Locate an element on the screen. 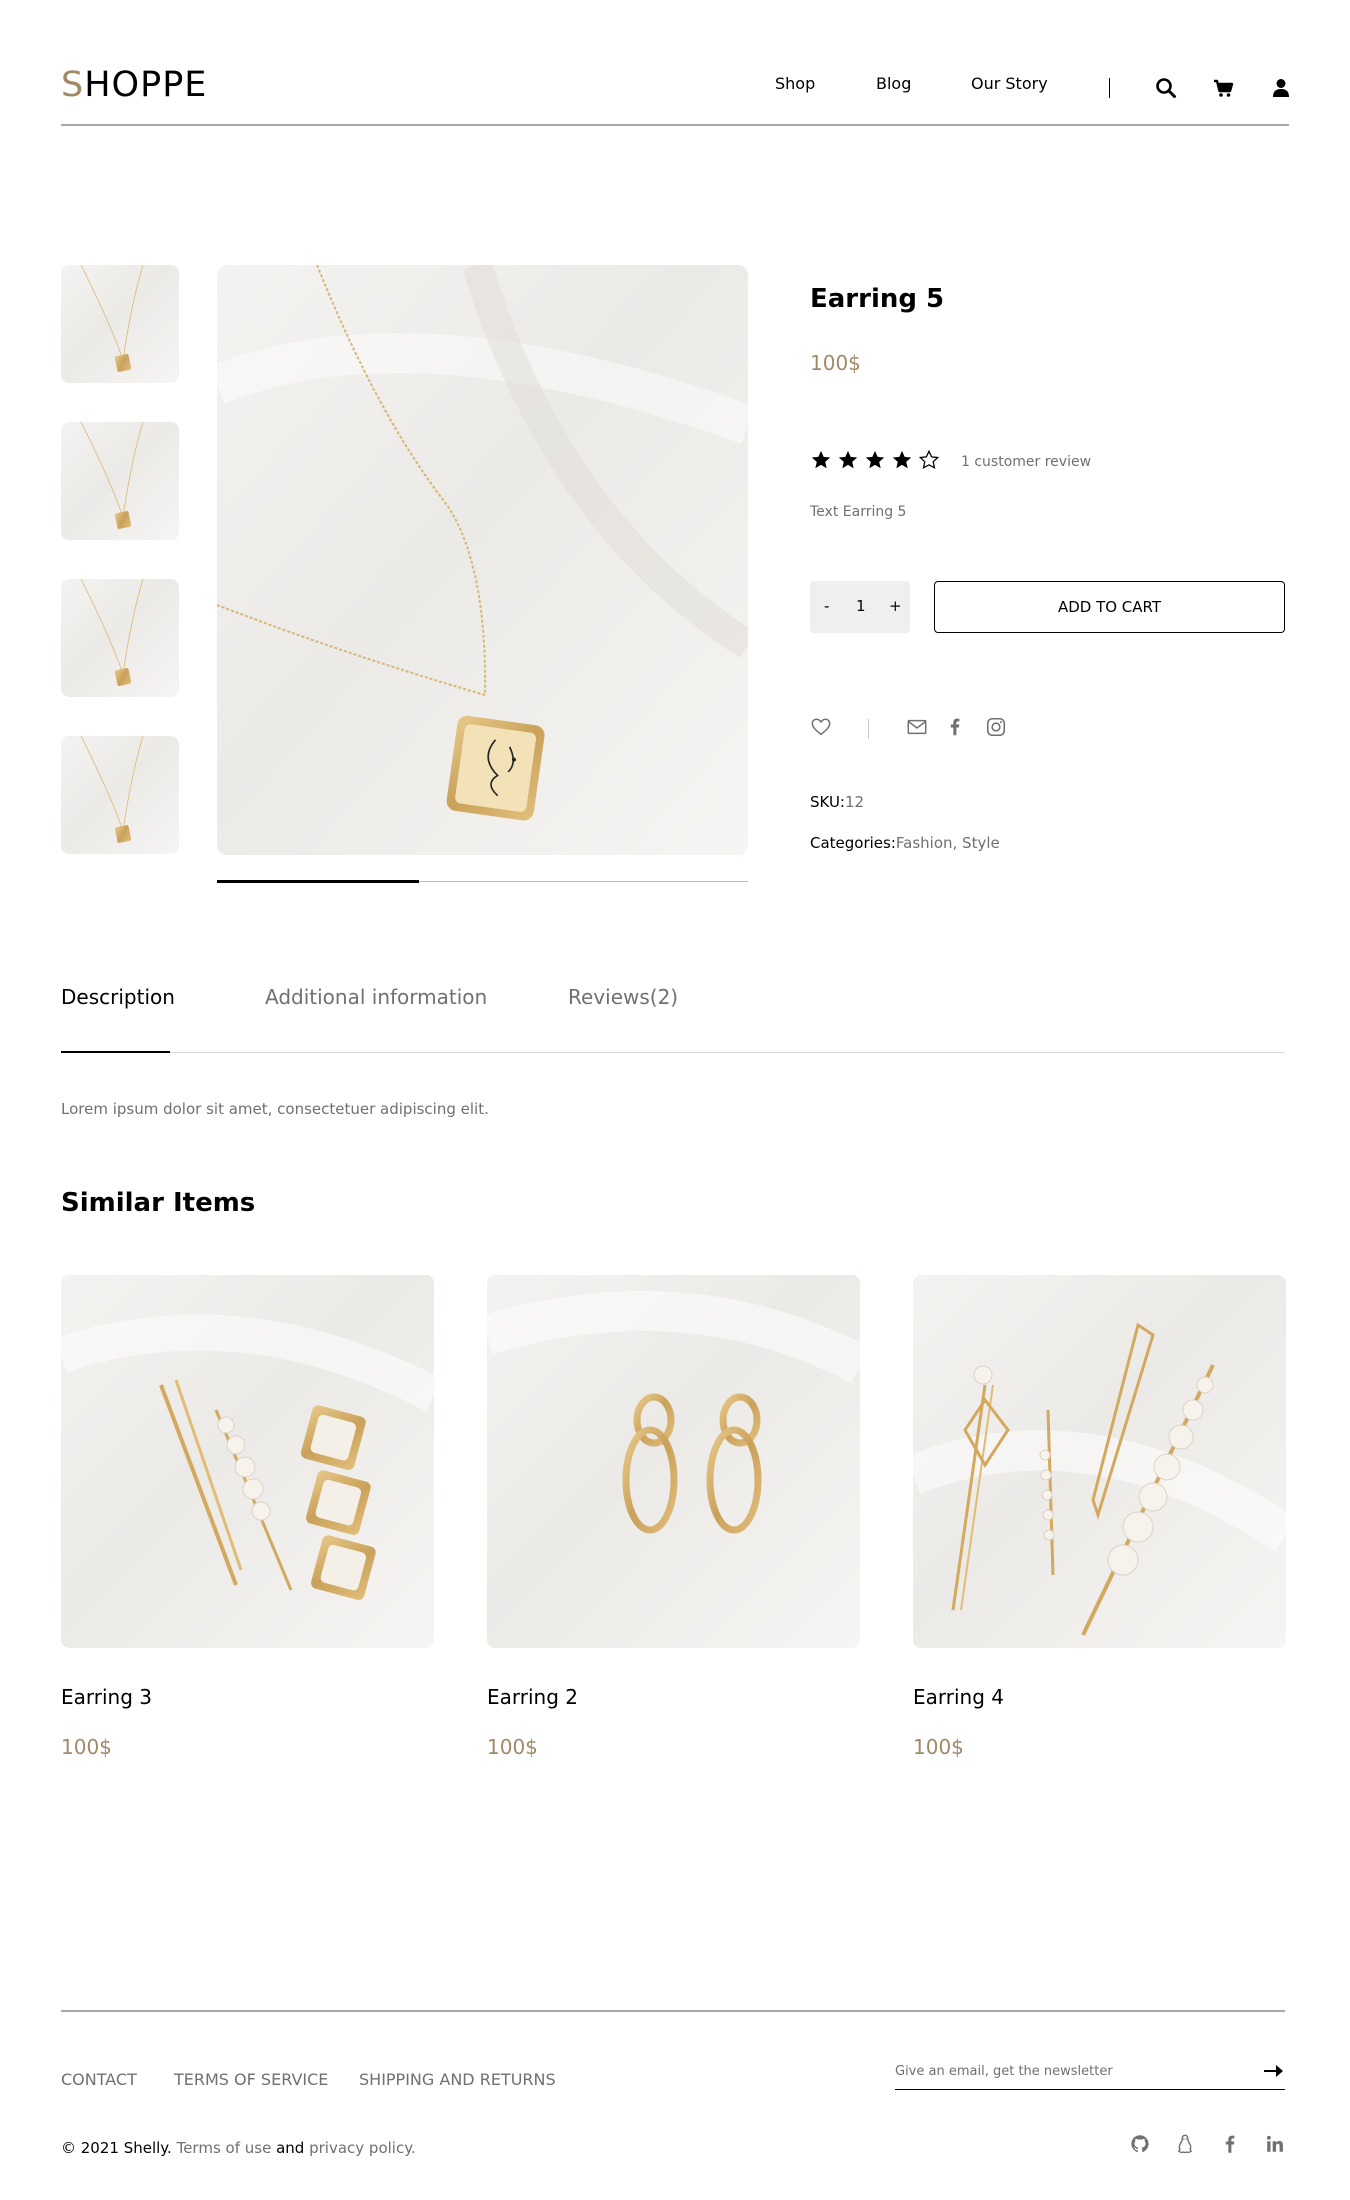 Image resolution: width=1350 pixels, height=2200 pixels. share-row is located at coordinates (930, 728).